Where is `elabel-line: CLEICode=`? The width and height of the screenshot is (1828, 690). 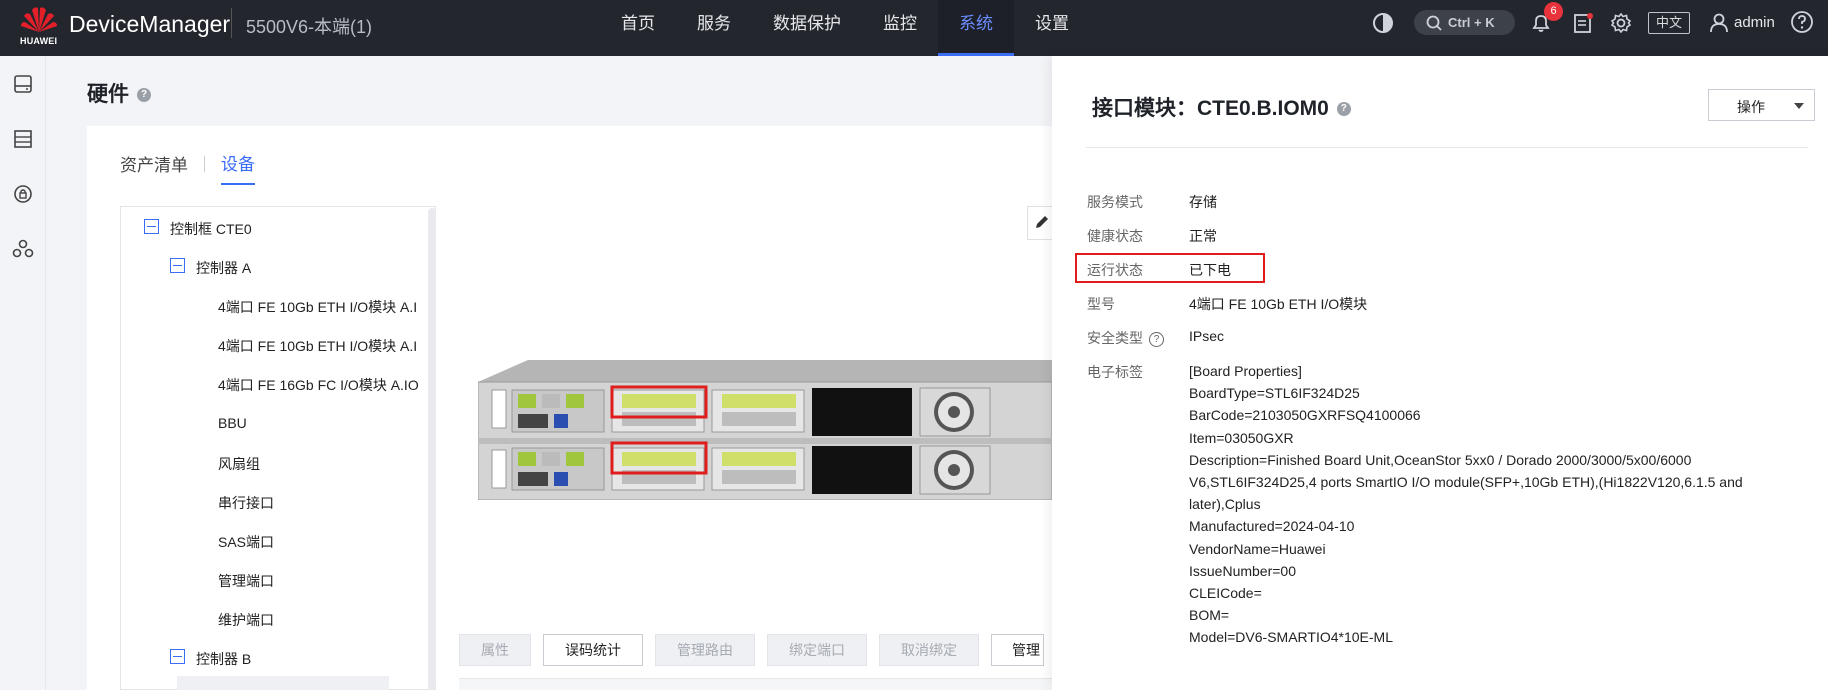 elabel-line: CLEICode= is located at coordinates (1225, 593).